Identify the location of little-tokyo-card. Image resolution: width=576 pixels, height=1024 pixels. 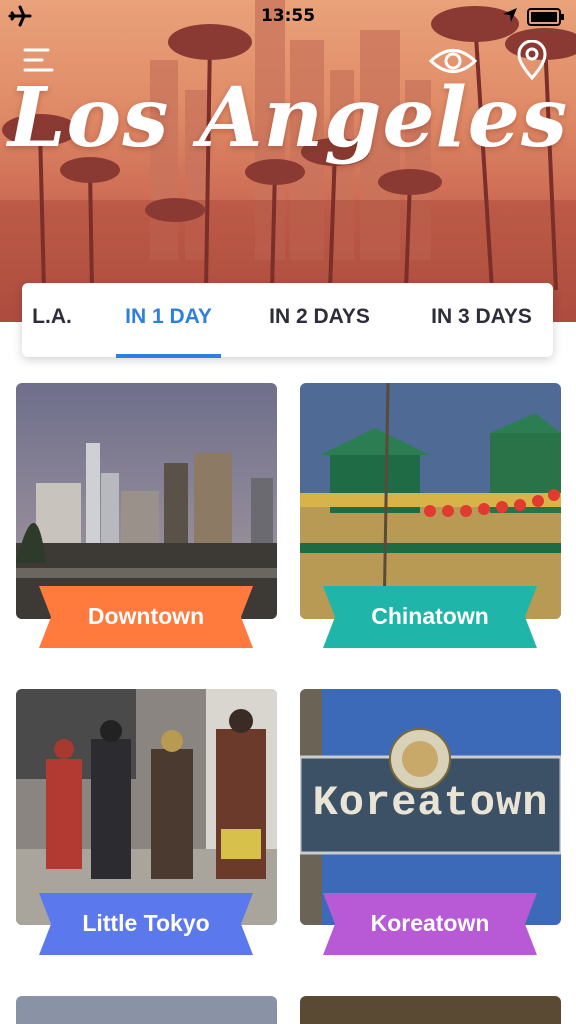
(146, 807).